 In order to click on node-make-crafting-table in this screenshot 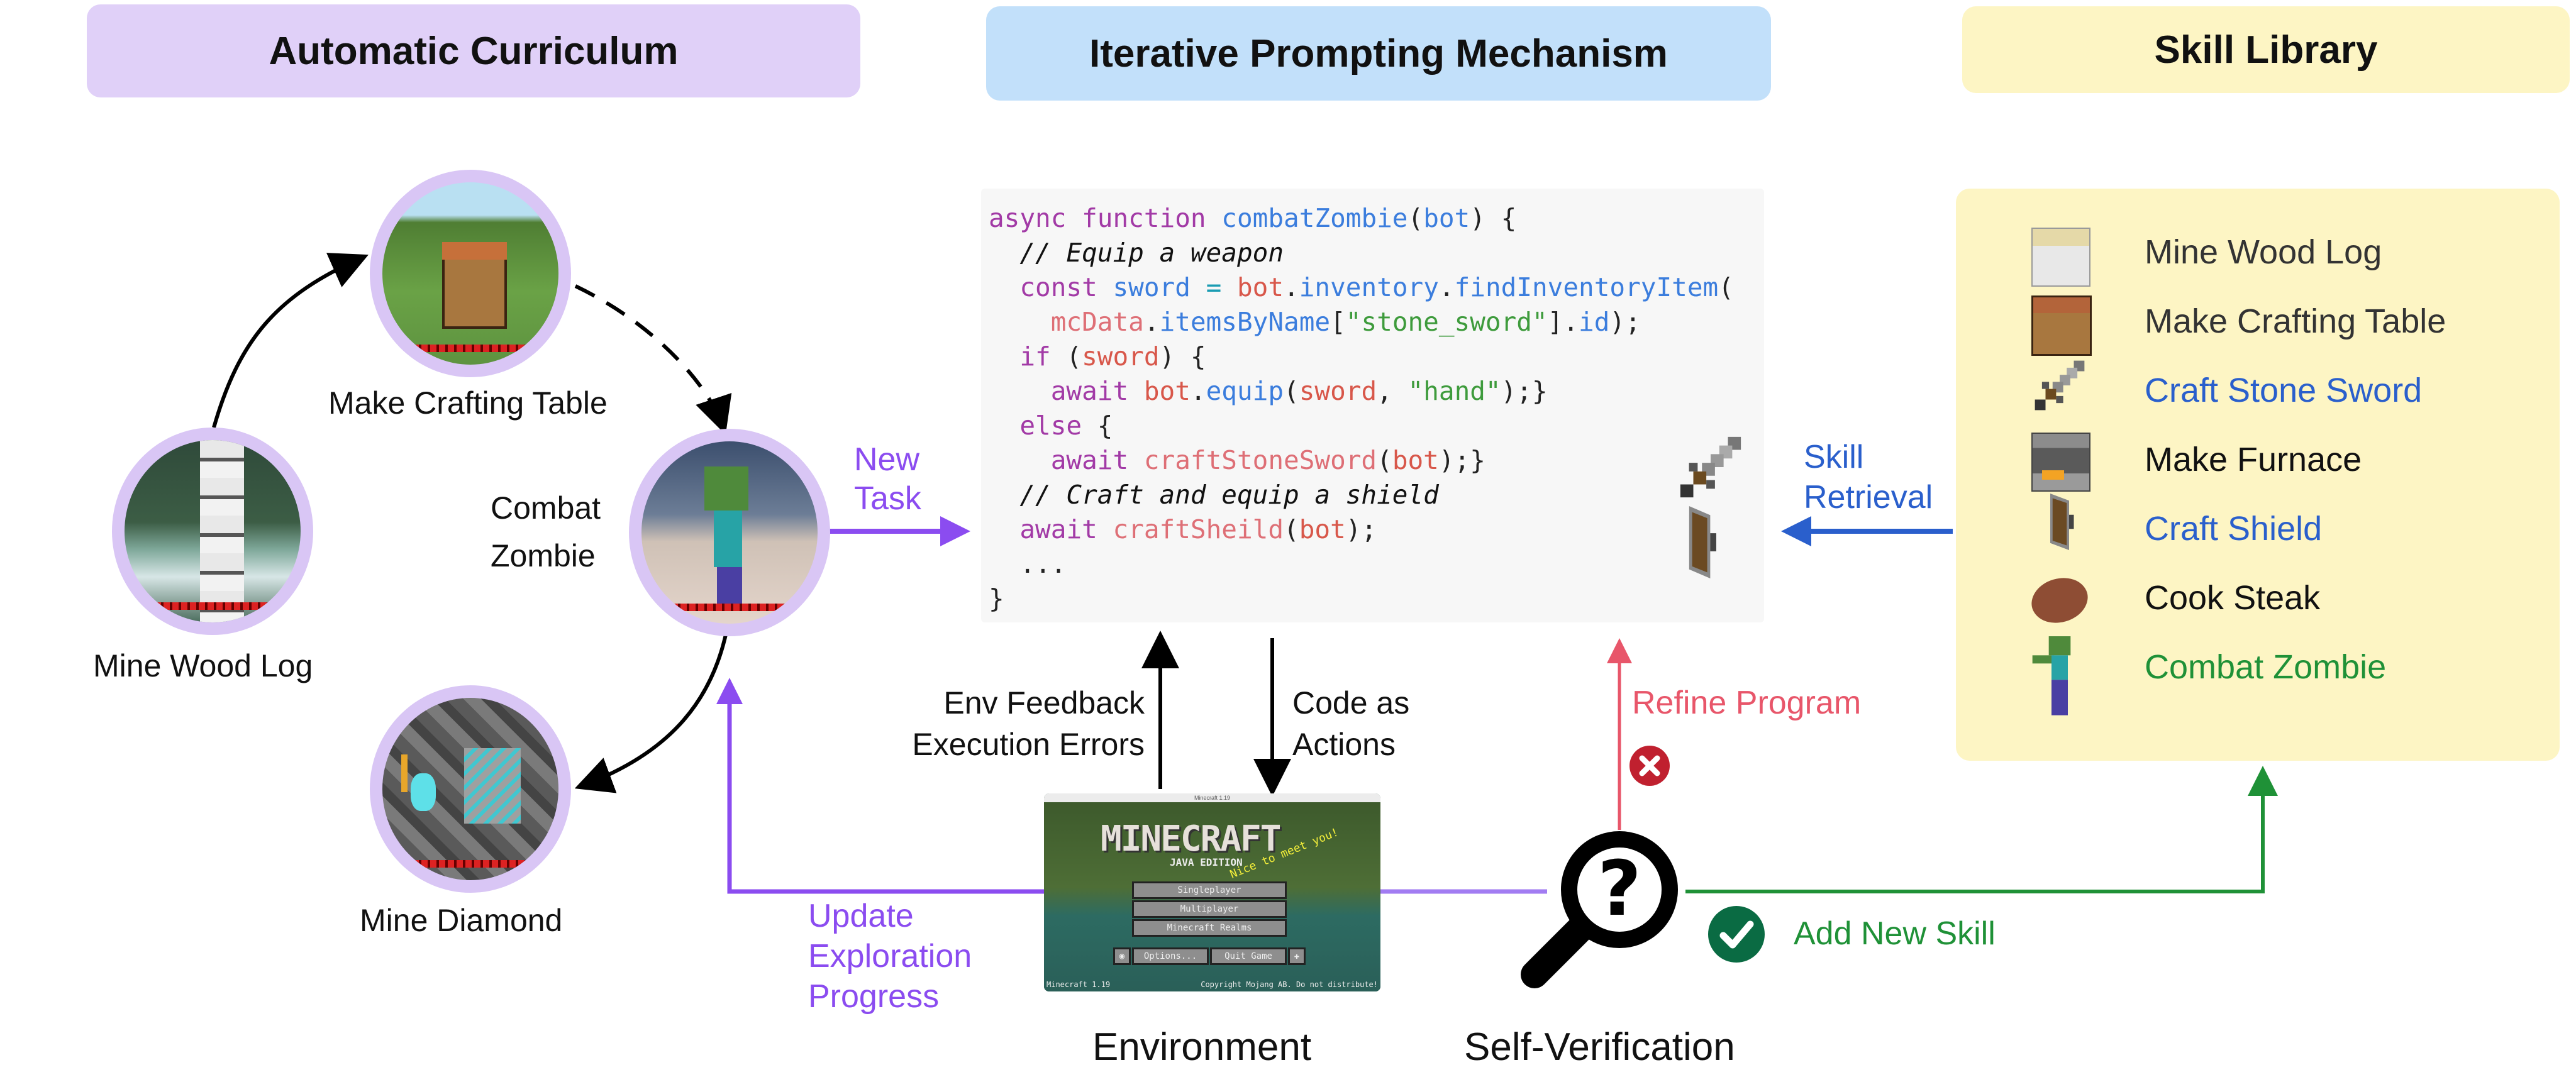, I will do `click(470, 273)`.